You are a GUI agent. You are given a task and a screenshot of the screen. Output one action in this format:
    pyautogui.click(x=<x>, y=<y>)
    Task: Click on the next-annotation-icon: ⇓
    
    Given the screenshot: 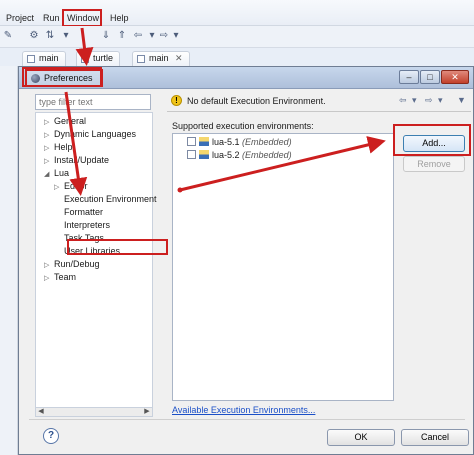 What is the action you would take?
    pyautogui.click(x=106, y=36)
    